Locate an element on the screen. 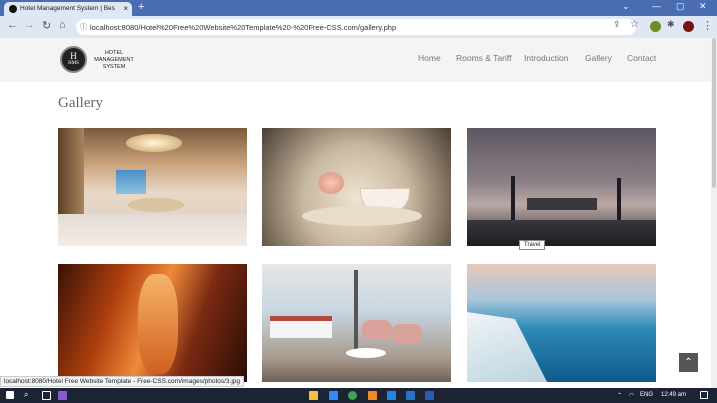  gallery-photo-room is located at coordinates (356, 323).